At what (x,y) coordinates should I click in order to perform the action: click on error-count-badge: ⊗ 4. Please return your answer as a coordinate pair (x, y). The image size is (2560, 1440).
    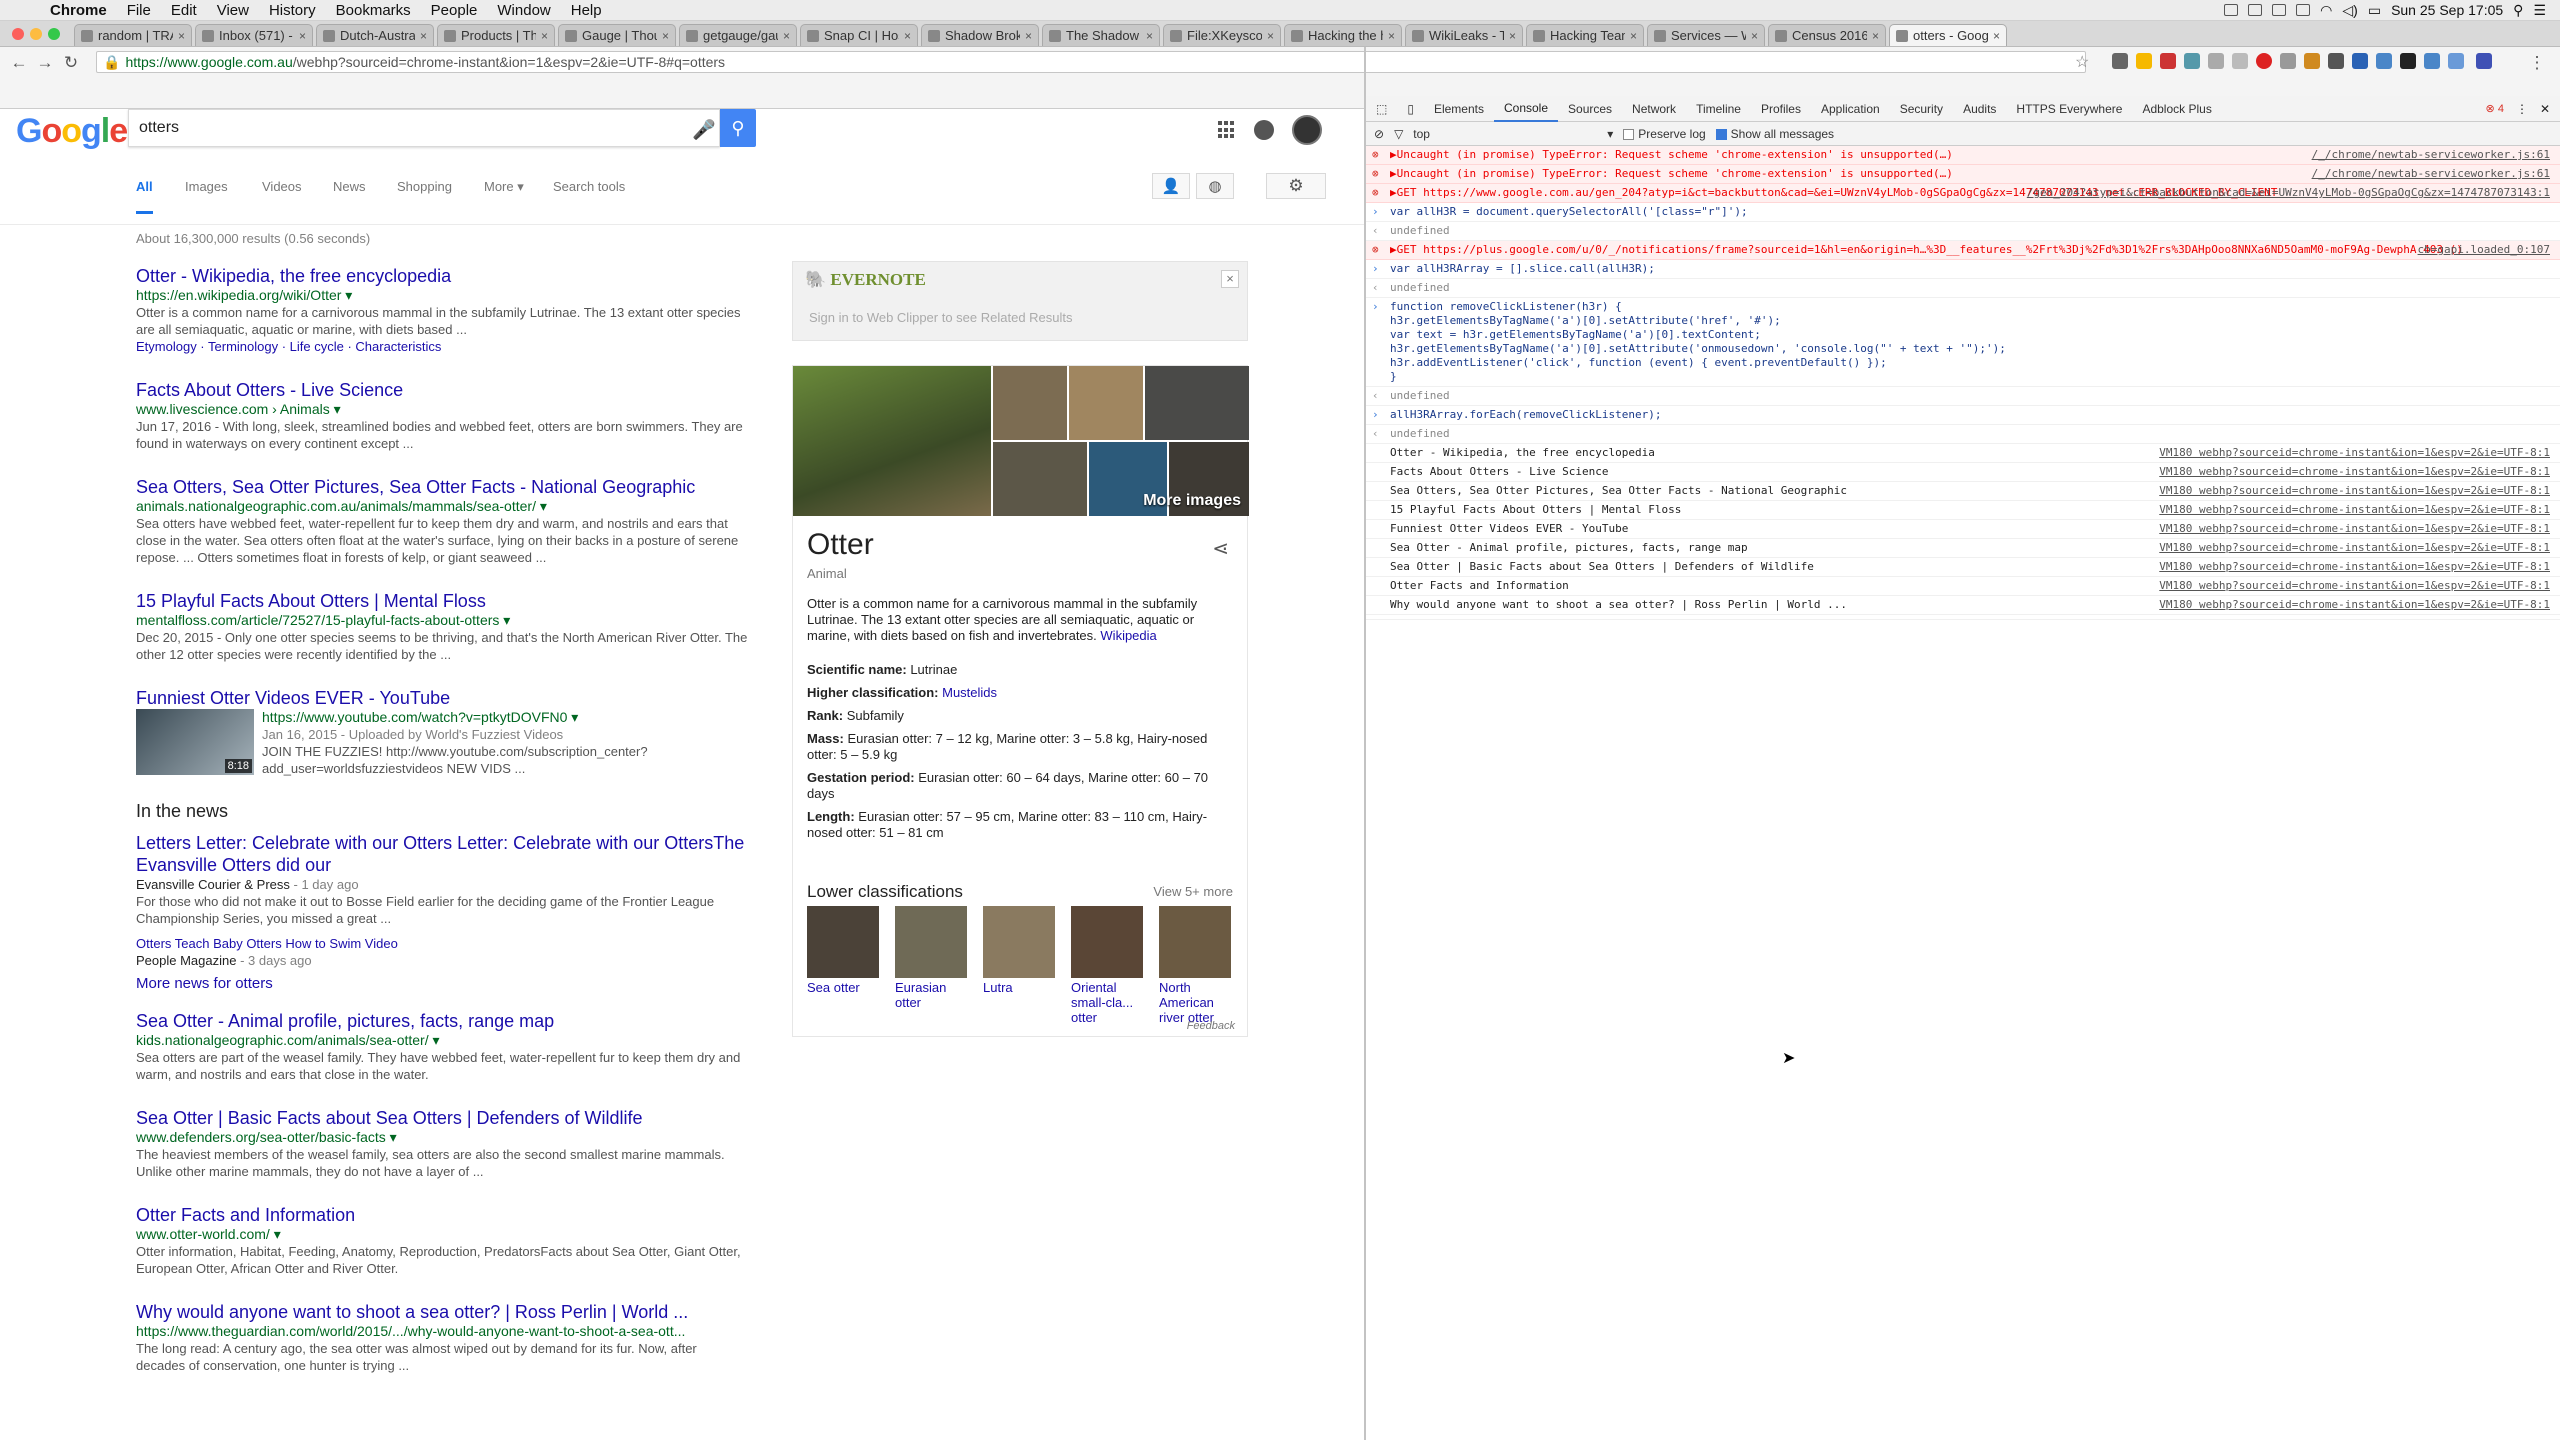
    Looking at the image, I should click on (2495, 108).